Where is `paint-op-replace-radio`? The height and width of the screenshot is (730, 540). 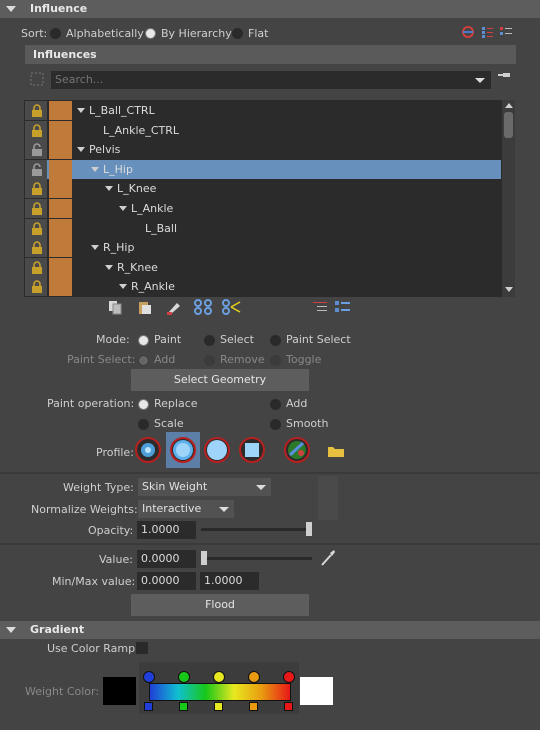 paint-op-replace-radio is located at coordinates (143, 404).